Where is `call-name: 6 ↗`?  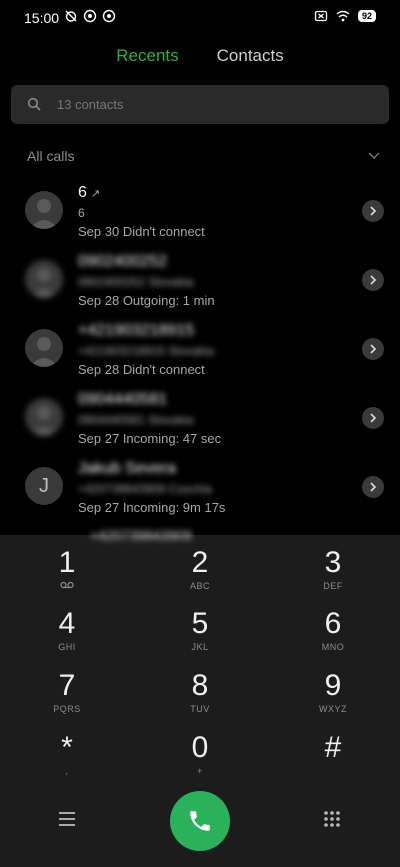 call-name: 6 ↗ is located at coordinates (89, 192).